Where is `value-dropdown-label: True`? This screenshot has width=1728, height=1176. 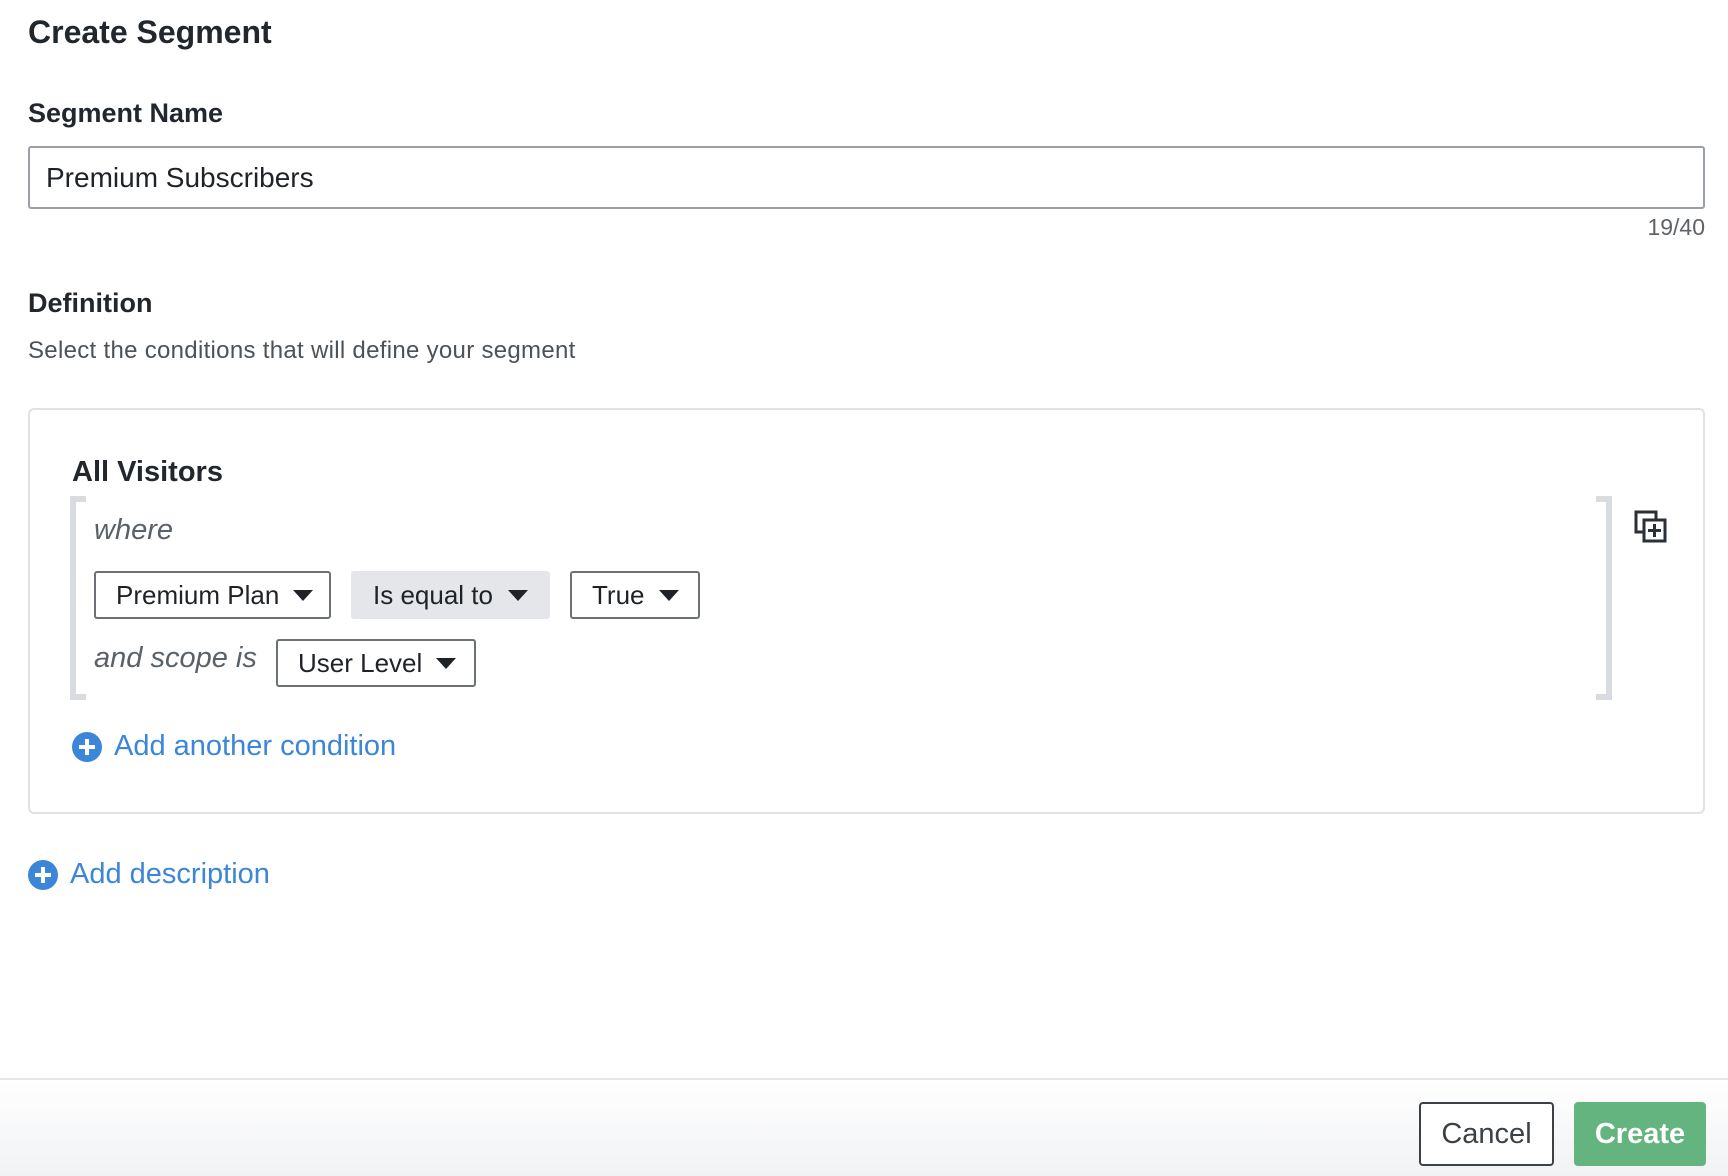
value-dropdown-label: True is located at coordinates (618, 594).